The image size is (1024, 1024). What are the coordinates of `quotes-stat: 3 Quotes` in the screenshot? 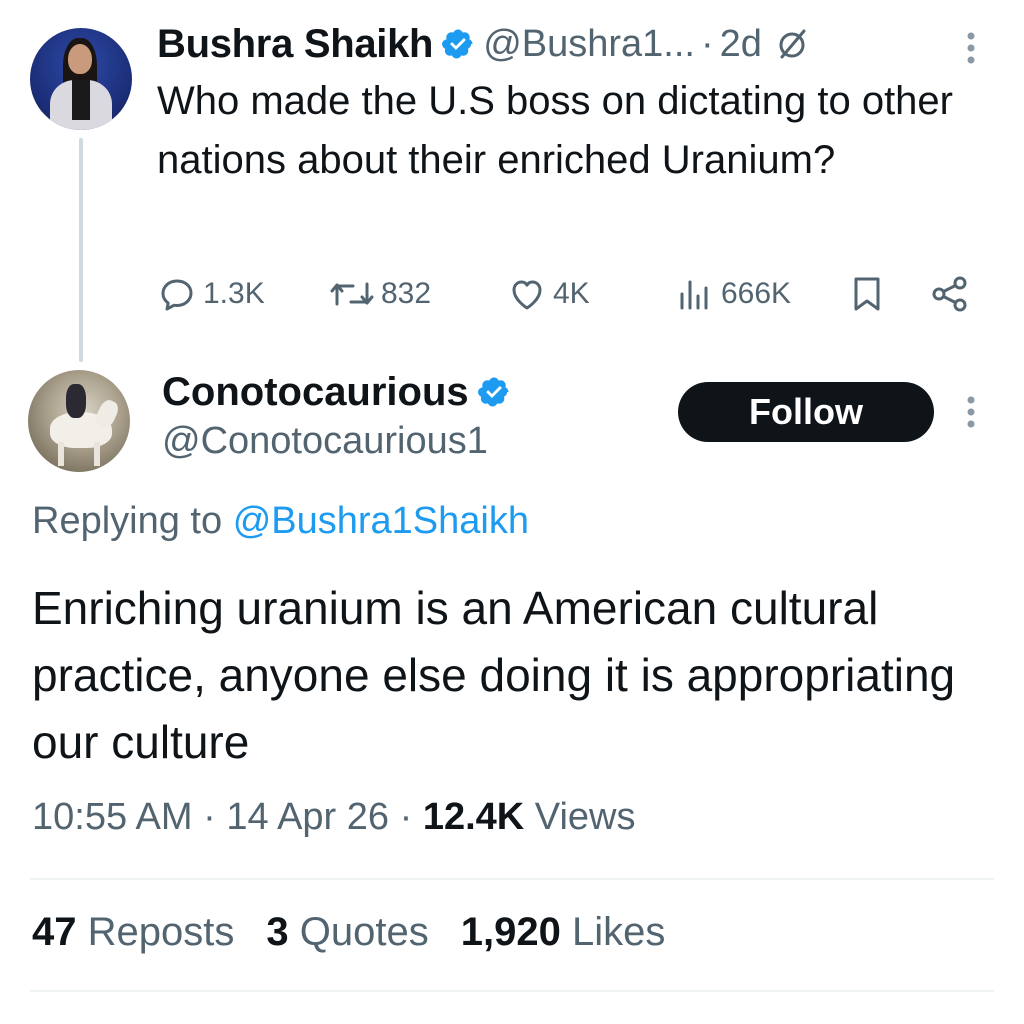 It's located at (347, 932).